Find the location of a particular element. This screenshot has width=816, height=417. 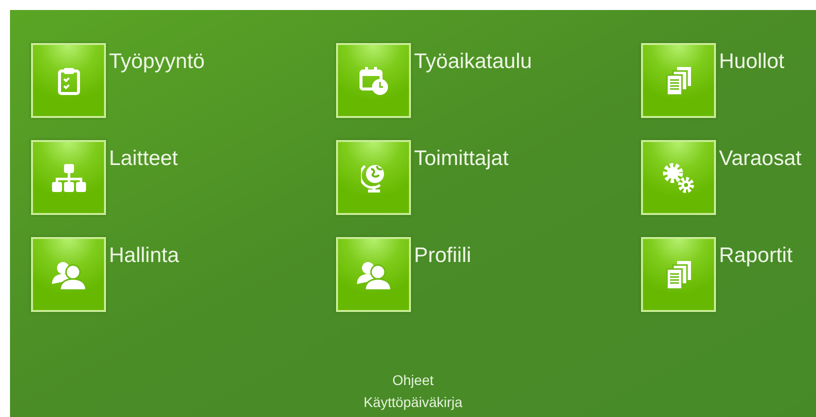

hierarchy-icon is located at coordinates (69, 177).